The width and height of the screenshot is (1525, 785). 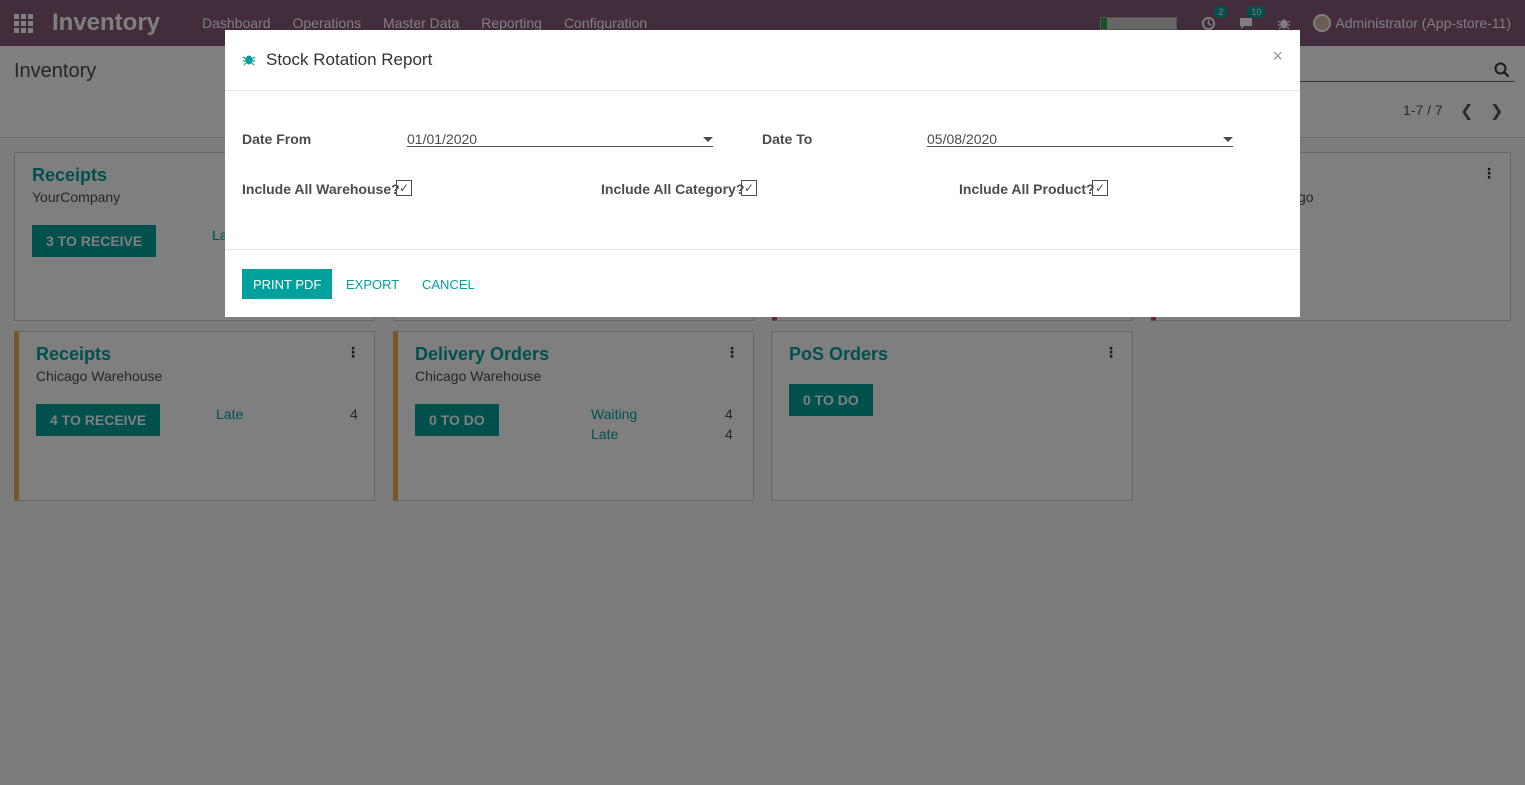 What do you see at coordinates (277, 139) in the screenshot?
I see `date-from-label: Date From` at bounding box center [277, 139].